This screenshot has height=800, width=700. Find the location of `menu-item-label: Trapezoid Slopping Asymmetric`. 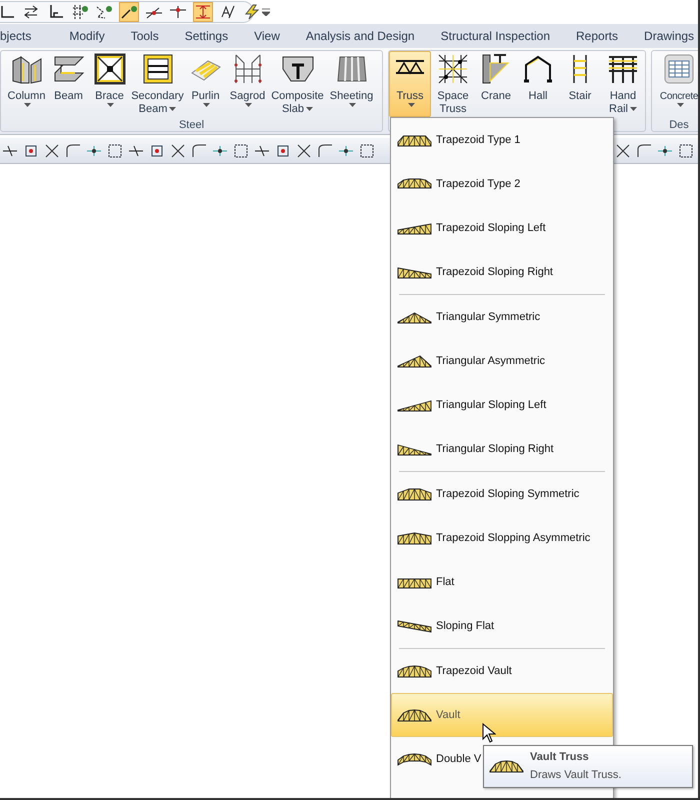

menu-item-label: Trapezoid Slopping Asymmetric is located at coordinates (513, 538).